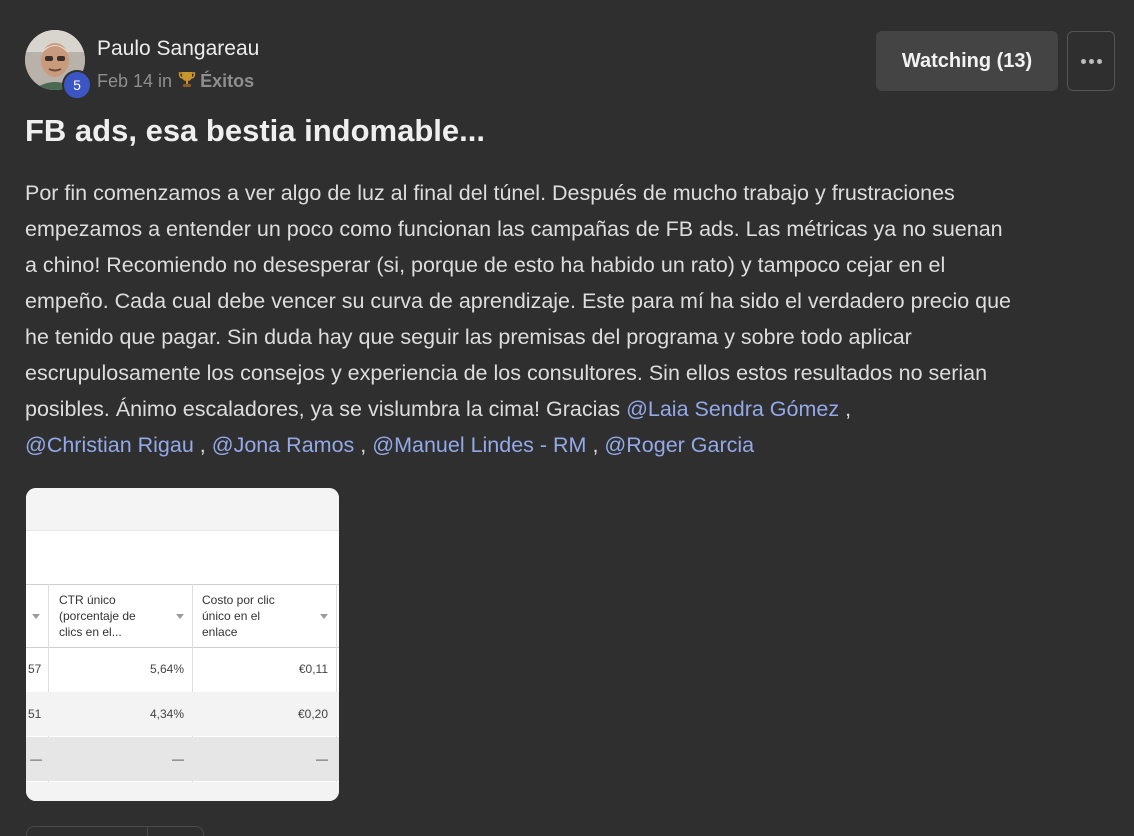 The height and width of the screenshot is (836, 1134). I want to click on table-cell: 4,34%, so click(166, 714).